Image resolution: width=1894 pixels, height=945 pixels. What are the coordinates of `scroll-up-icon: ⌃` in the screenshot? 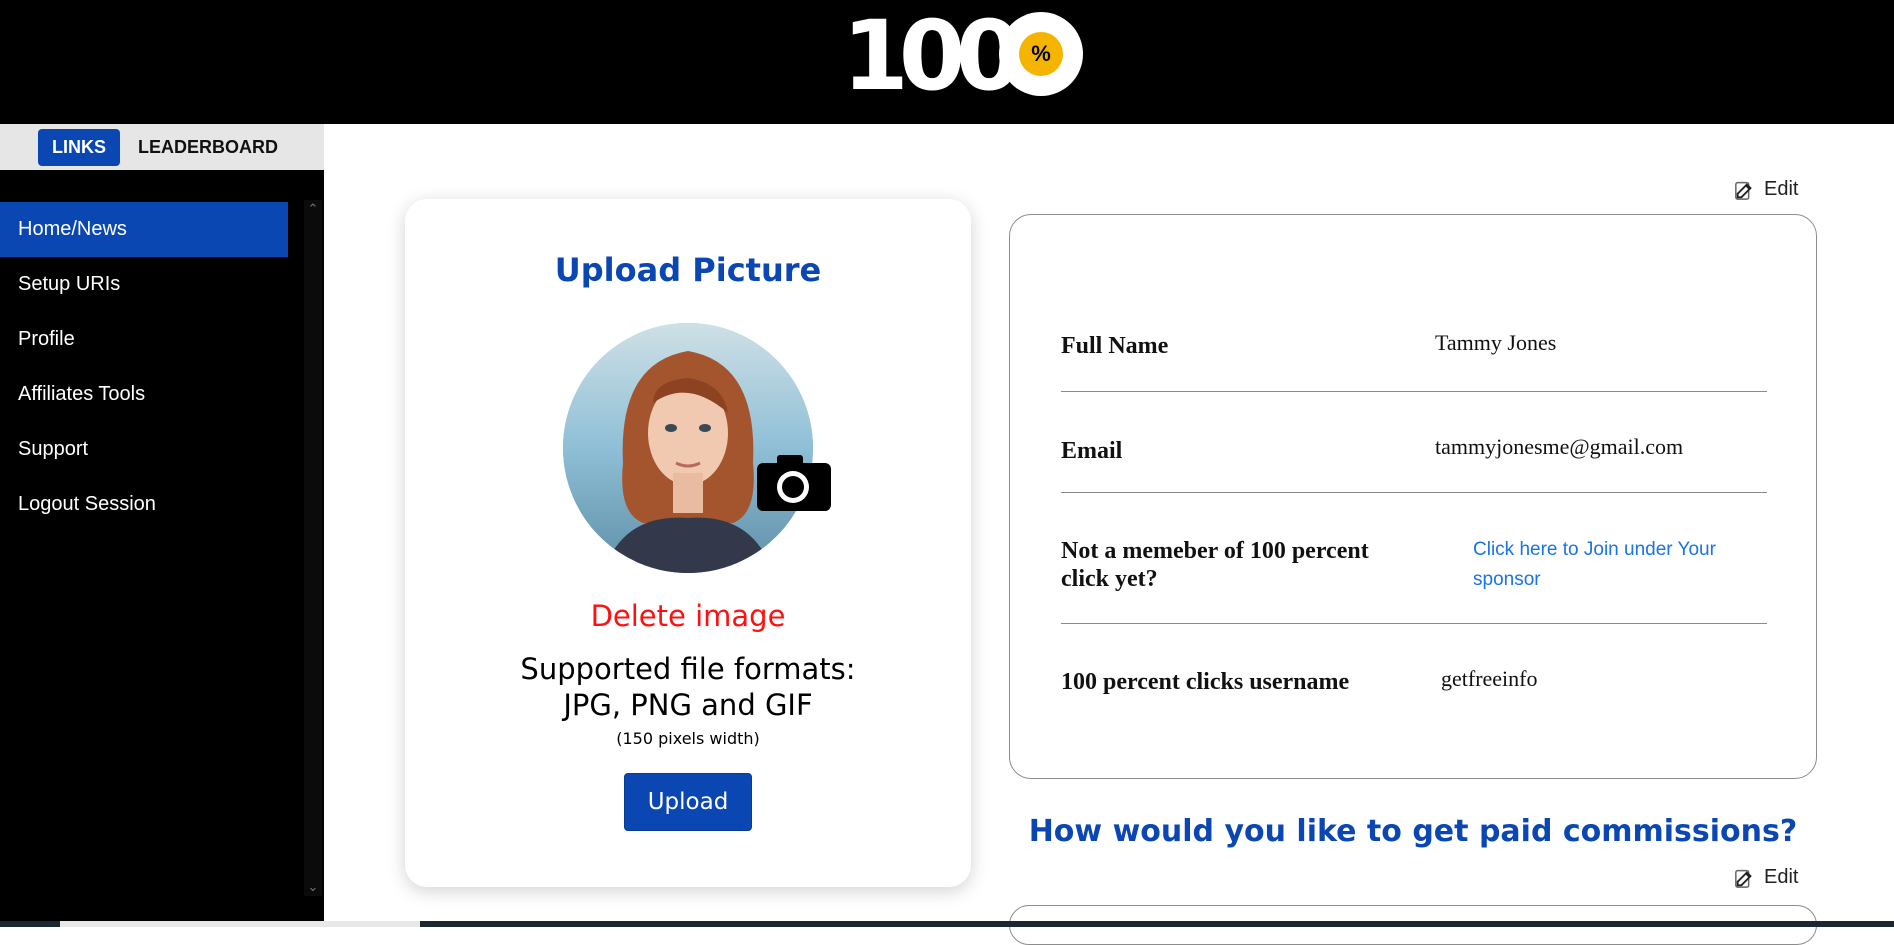 It's located at (313, 209).